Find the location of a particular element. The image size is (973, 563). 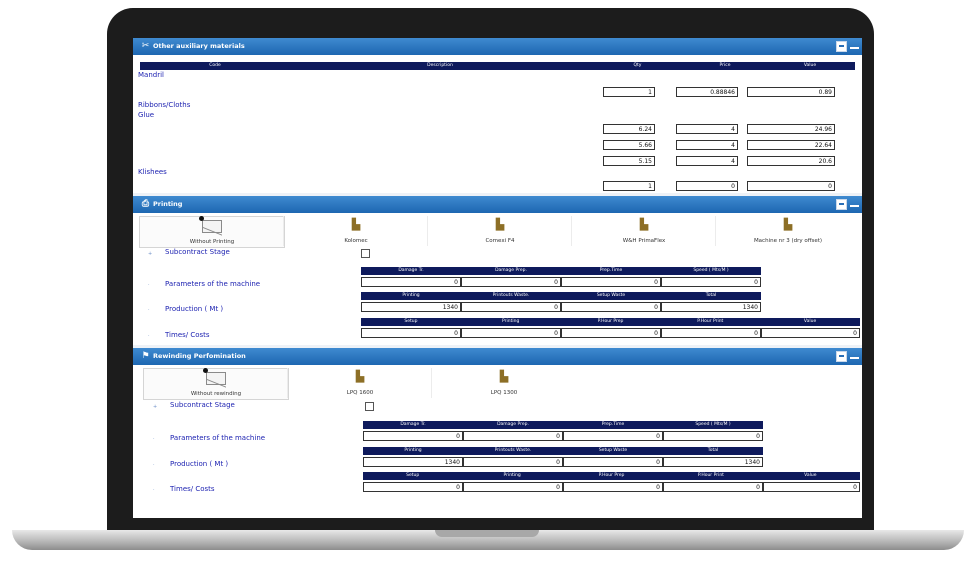

machine-option-wh-primaflex: ▙ W&H PrimaFlex is located at coordinates (643, 231).